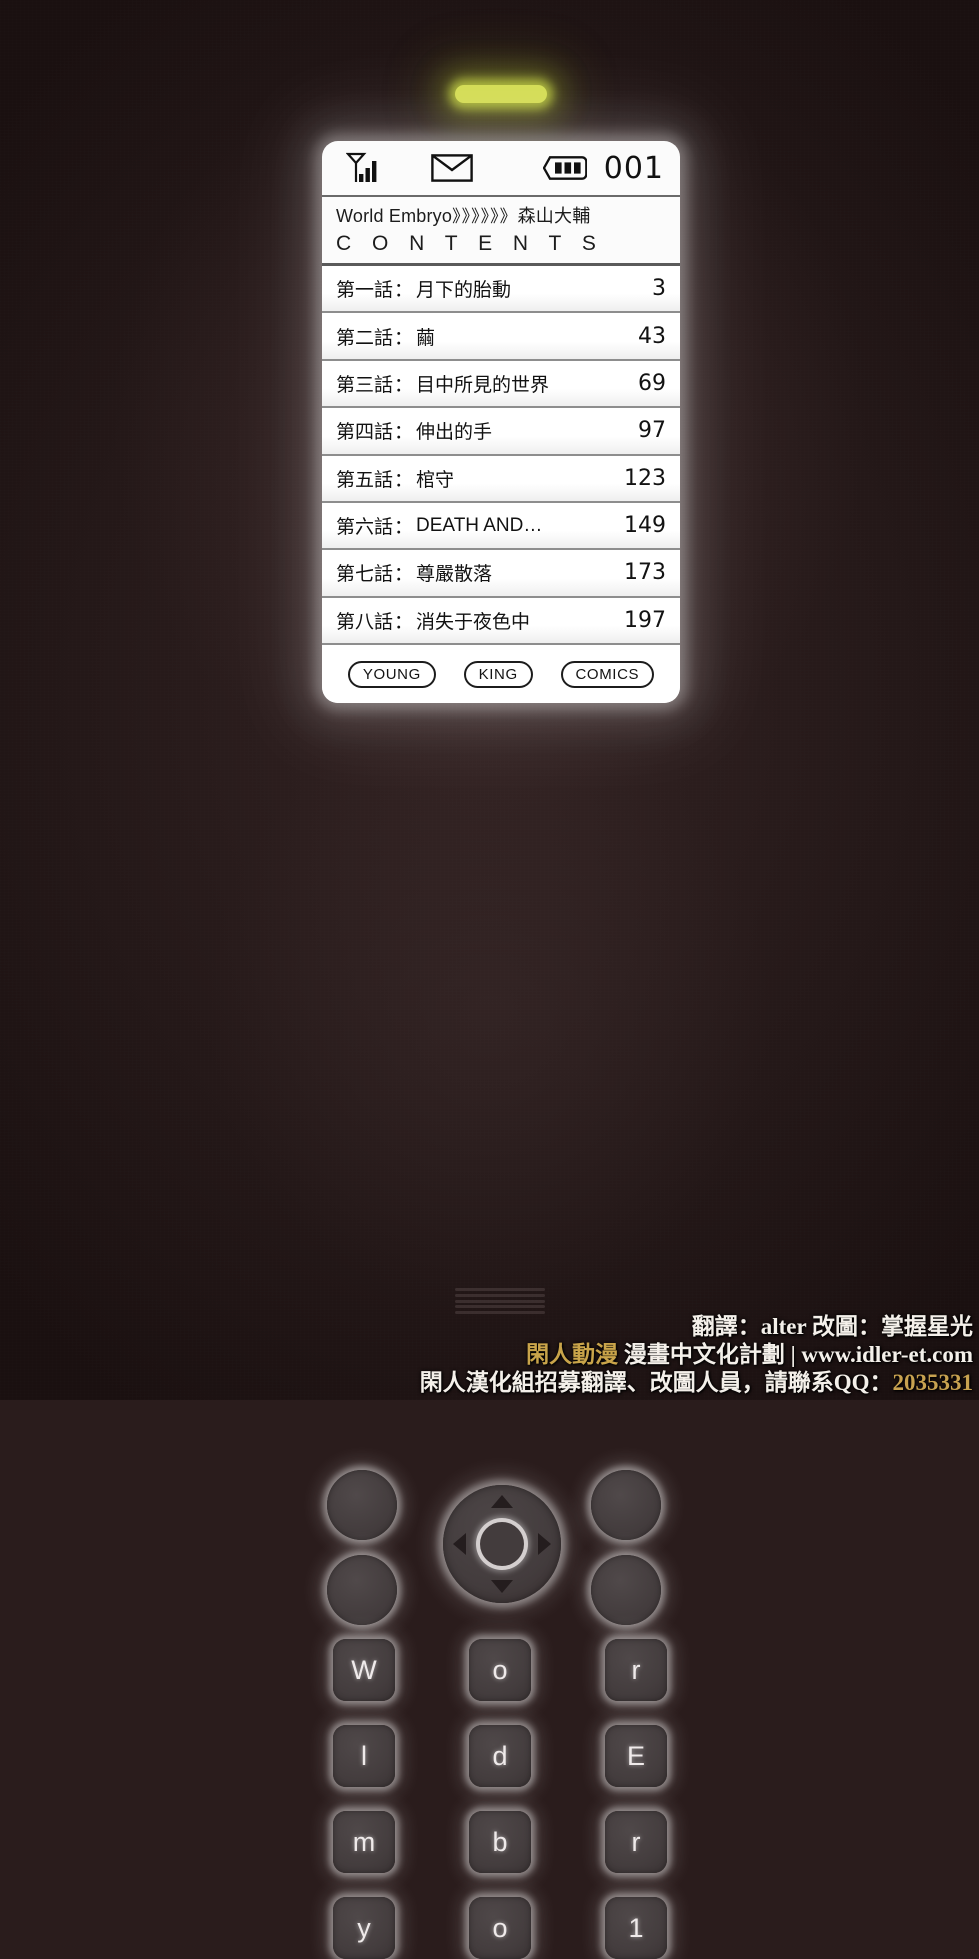 This screenshot has width=979, height=1959. Describe the element at coordinates (454, 575) in the screenshot. I see `chapter-title: 尊嚴散落` at that location.